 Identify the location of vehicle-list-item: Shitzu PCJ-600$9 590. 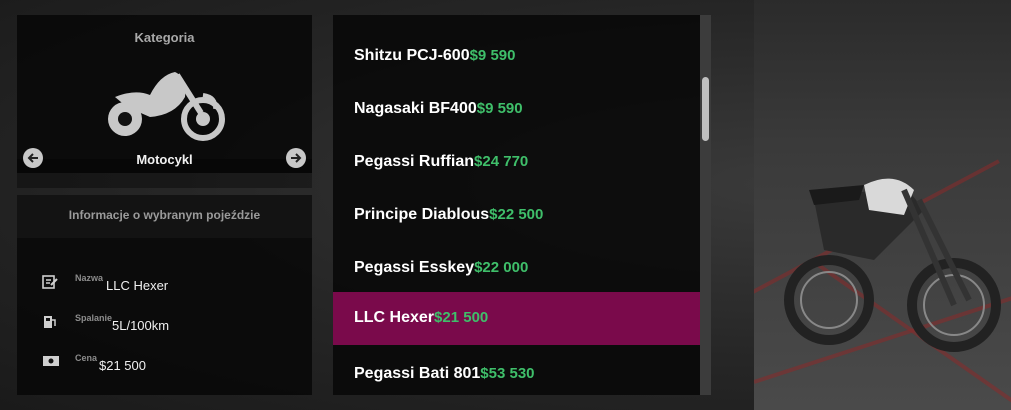
(516, 56).